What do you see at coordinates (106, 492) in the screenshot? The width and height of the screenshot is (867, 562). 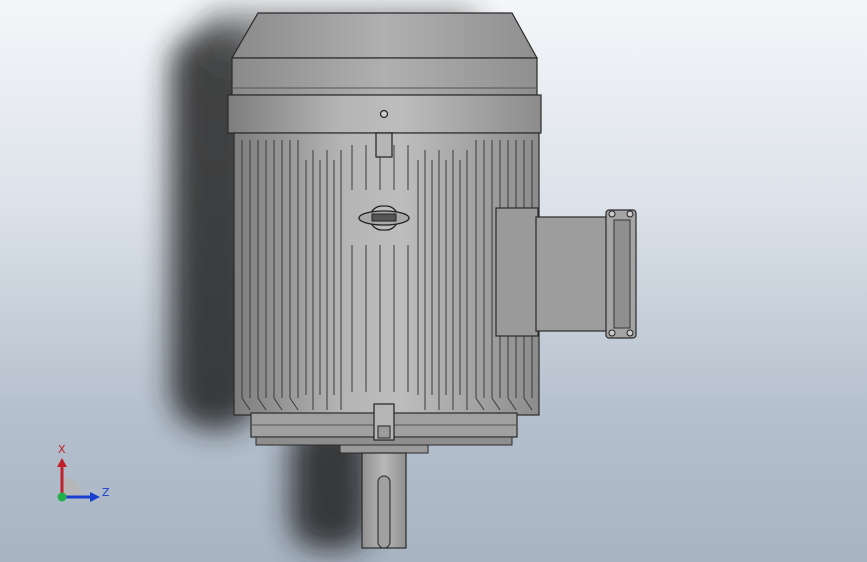 I see `z-axis-label: Z` at bounding box center [106, 492].